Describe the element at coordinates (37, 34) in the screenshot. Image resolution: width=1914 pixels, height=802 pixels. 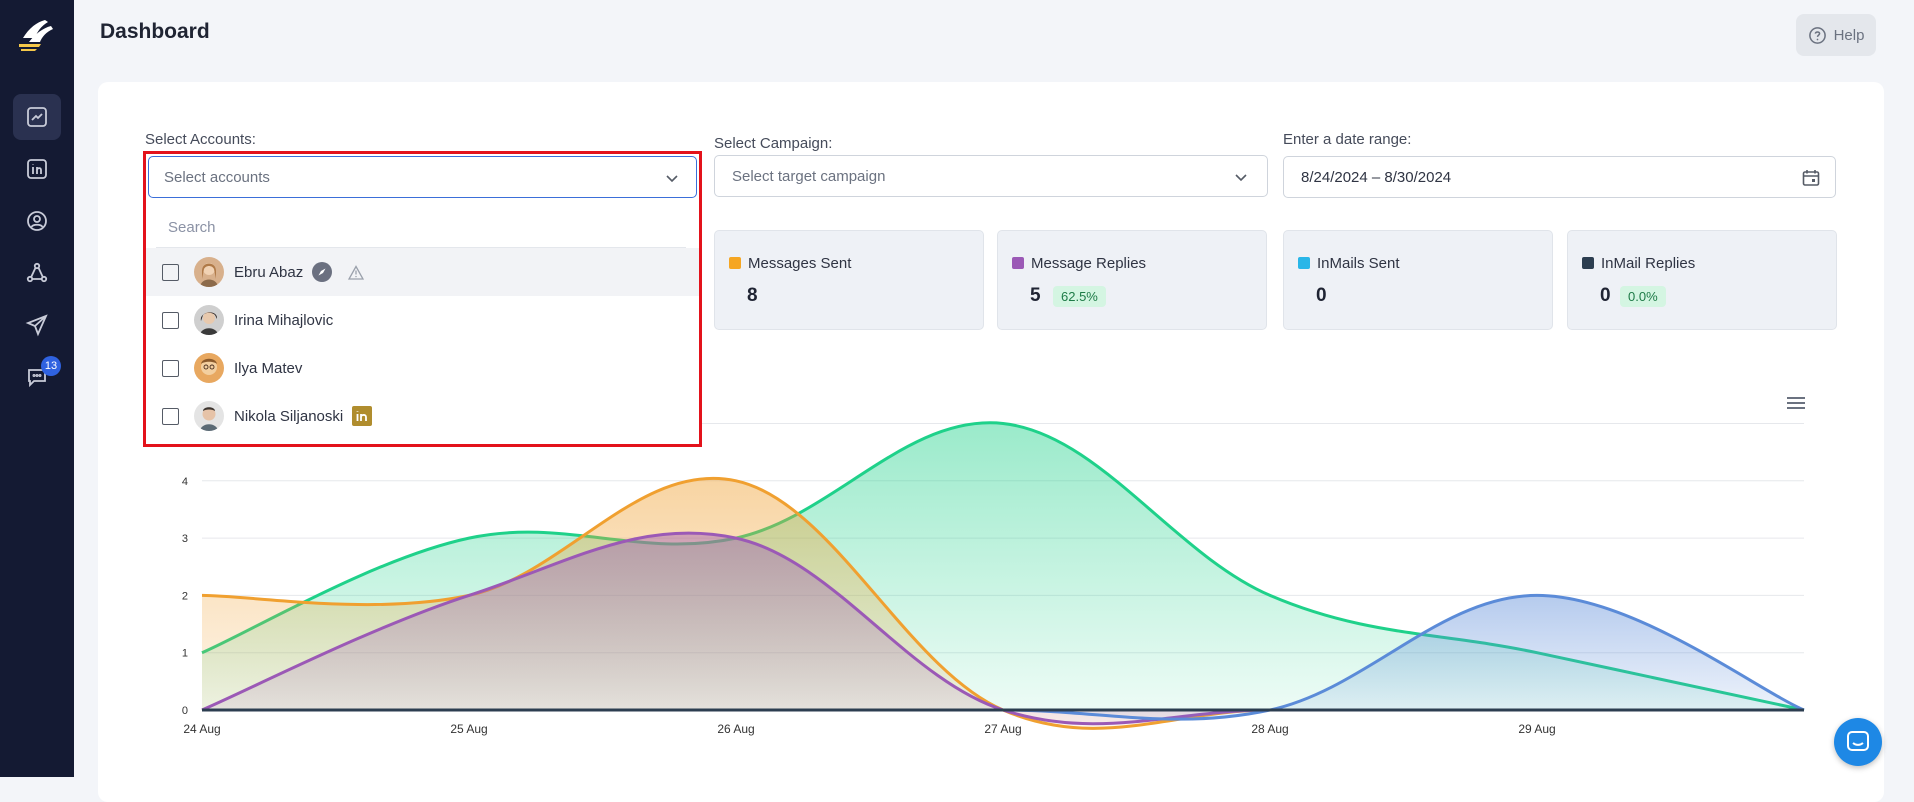
I see `app-logo` at that location.